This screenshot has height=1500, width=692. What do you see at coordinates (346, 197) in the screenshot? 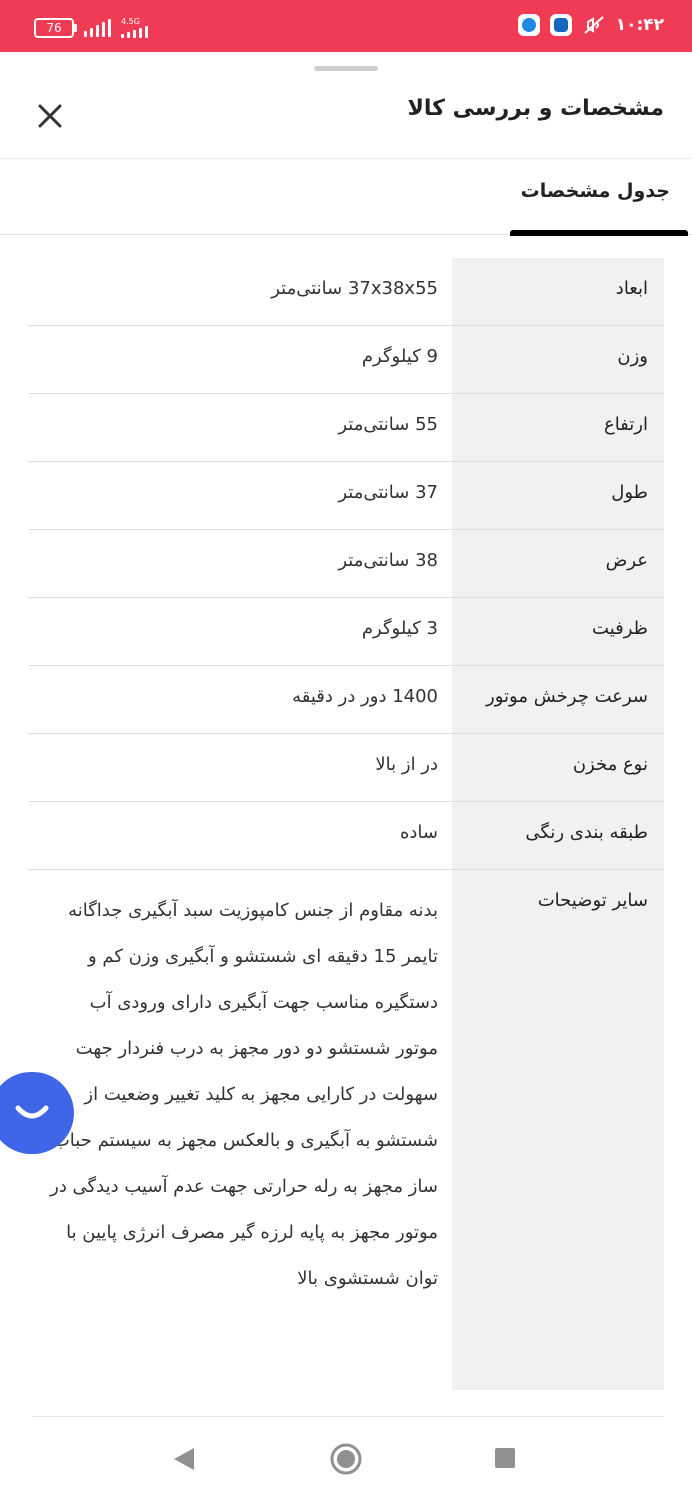
I see `tab-bar: جدول مشخصات` at bounding box center [346, 197].